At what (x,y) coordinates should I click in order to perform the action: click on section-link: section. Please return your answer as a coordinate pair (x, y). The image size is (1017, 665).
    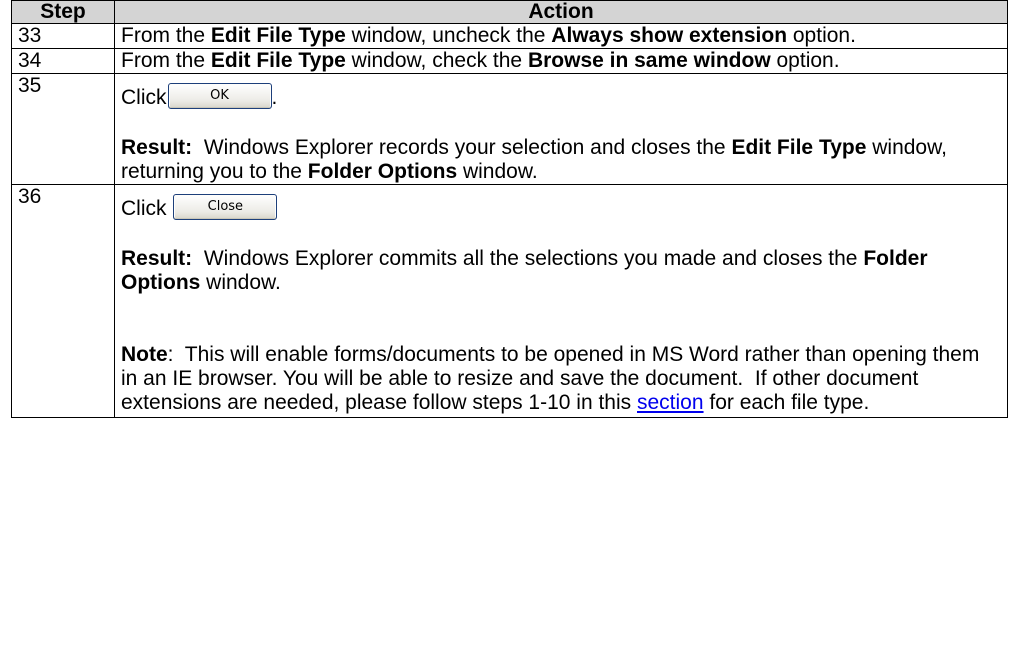
    Looking at the image, I should click on (670, 402).